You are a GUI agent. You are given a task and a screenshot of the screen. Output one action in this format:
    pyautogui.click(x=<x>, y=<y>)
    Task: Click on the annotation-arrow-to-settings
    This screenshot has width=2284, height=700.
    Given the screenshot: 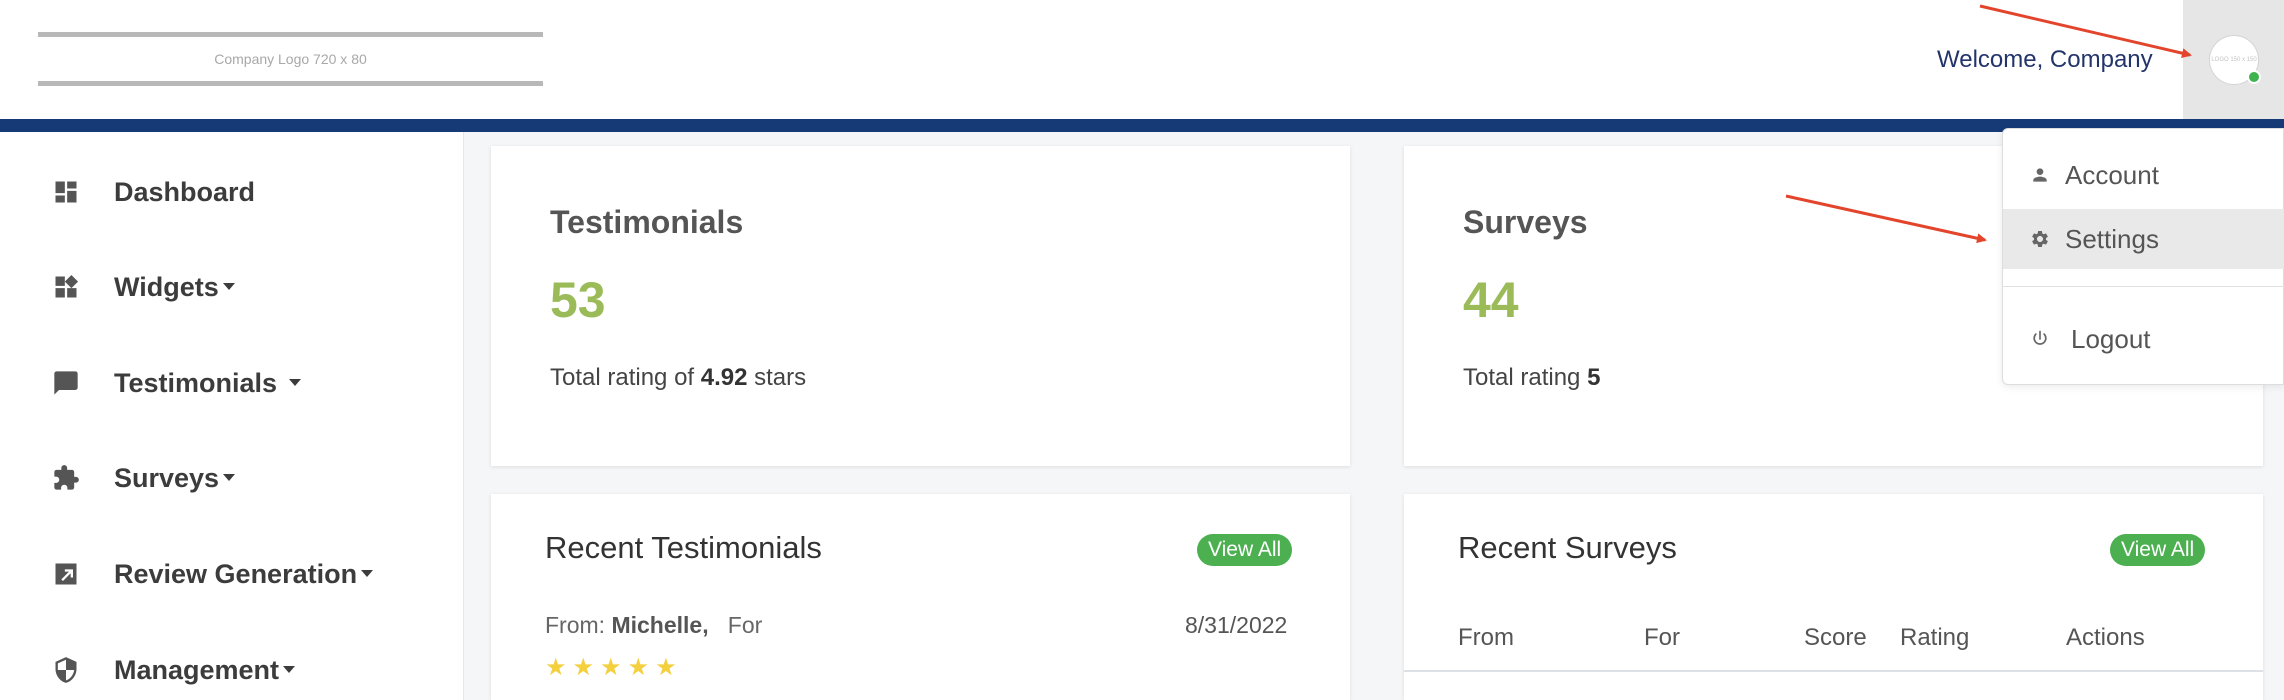 What is the action you would take?
    pyautogui.click(x=1886, y=219)
    